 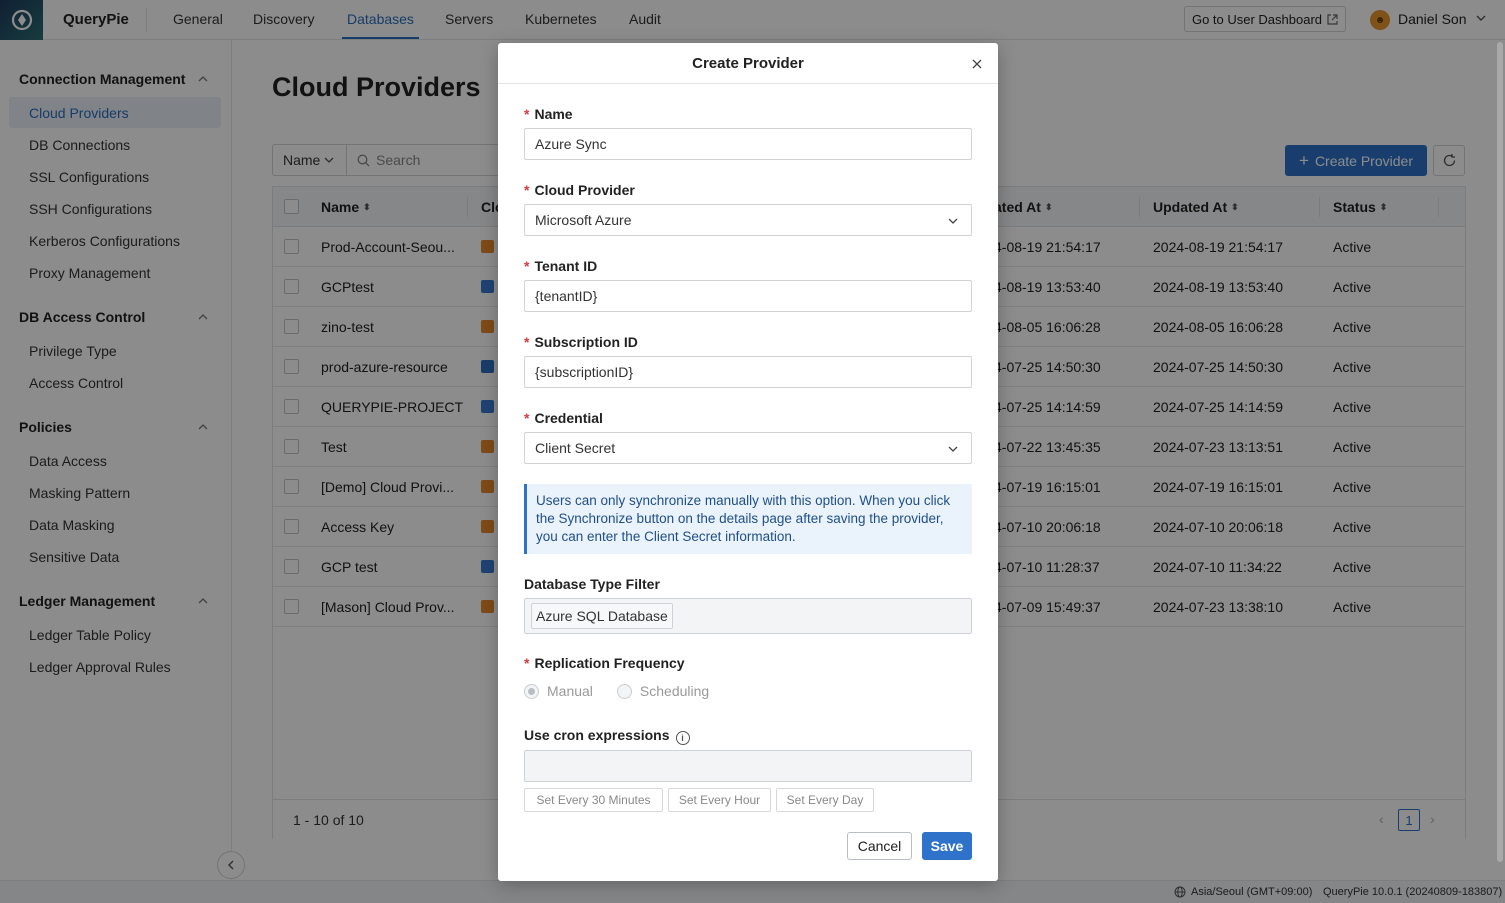 I want to click on cancel-button: Cancel, so click(x=879, y=846).